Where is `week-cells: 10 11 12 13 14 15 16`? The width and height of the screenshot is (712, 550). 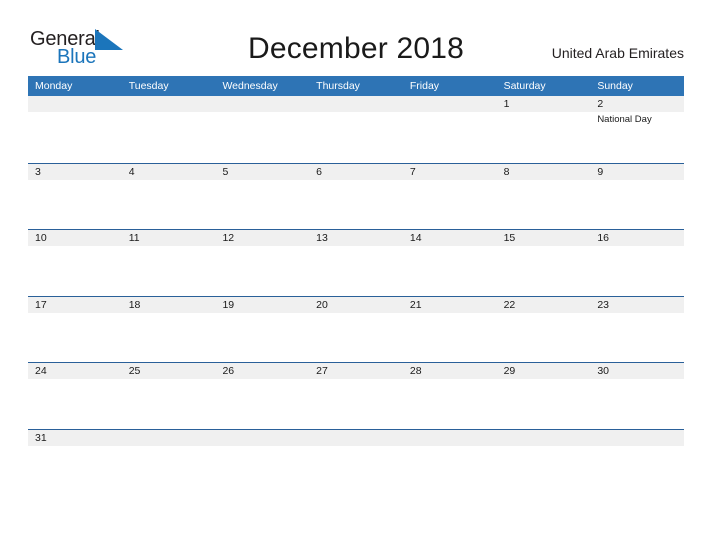
week-cells: 10 11 12 13 14 15 16 is located at coordinates (356, 263).